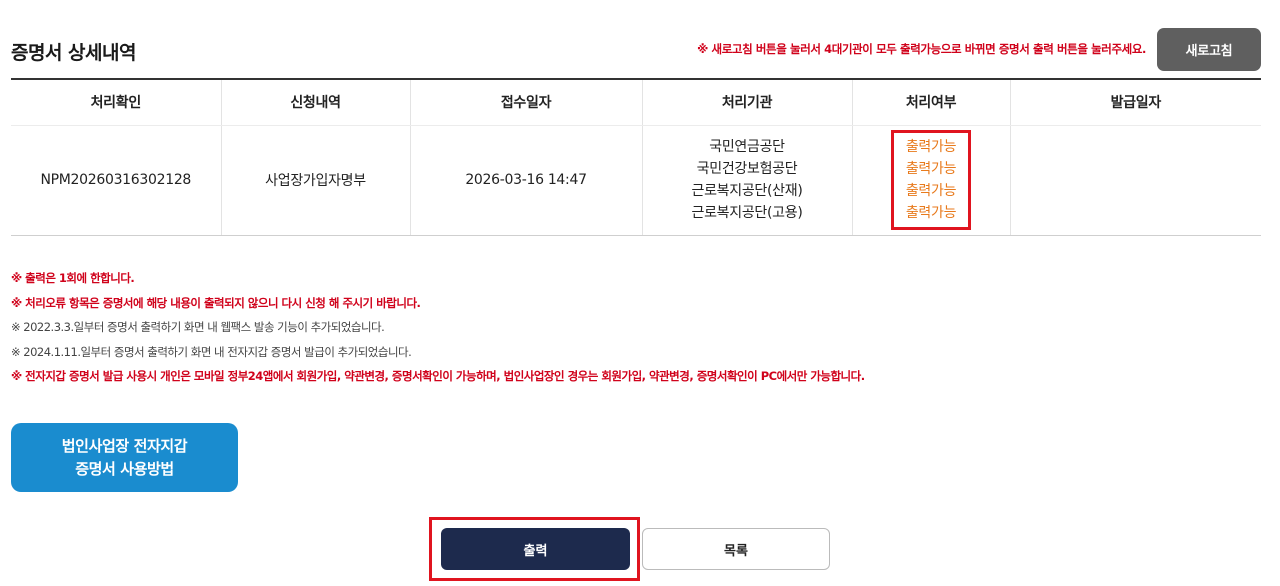  I want to click on page-title: 증명서 상세내역, so click(73, 53).